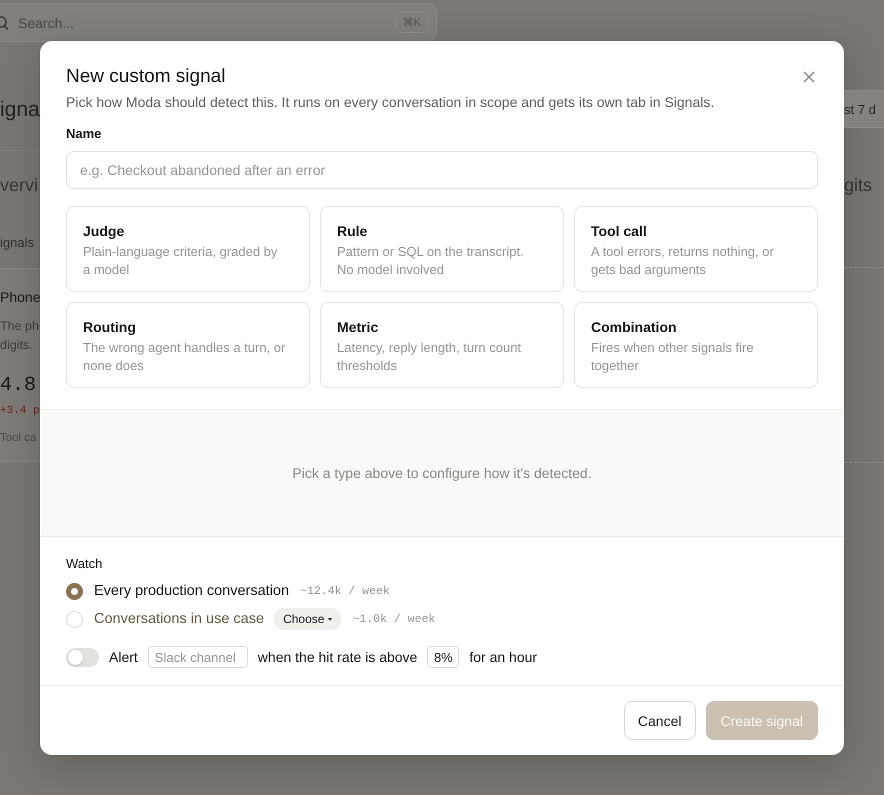  What do you see at coordinates (442, 249) in the screenshot?
I see `type-option: Rule Pattern or SQL on the transcript. No model involved` at bounding box center [442, 249].